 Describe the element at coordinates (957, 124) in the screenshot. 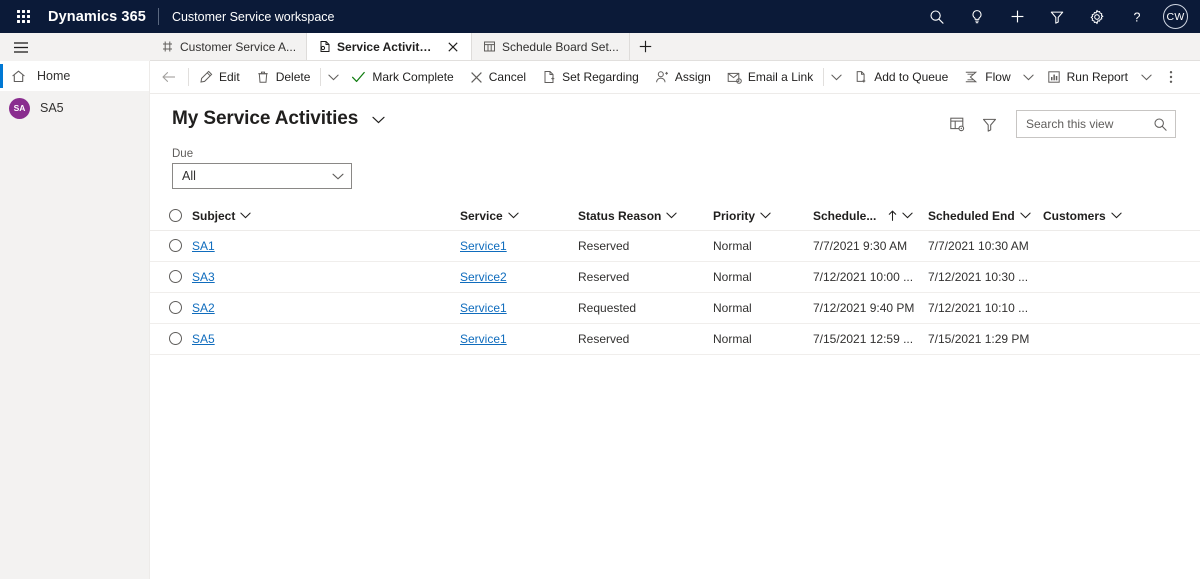

I see `edit-columns-icon` at that location.